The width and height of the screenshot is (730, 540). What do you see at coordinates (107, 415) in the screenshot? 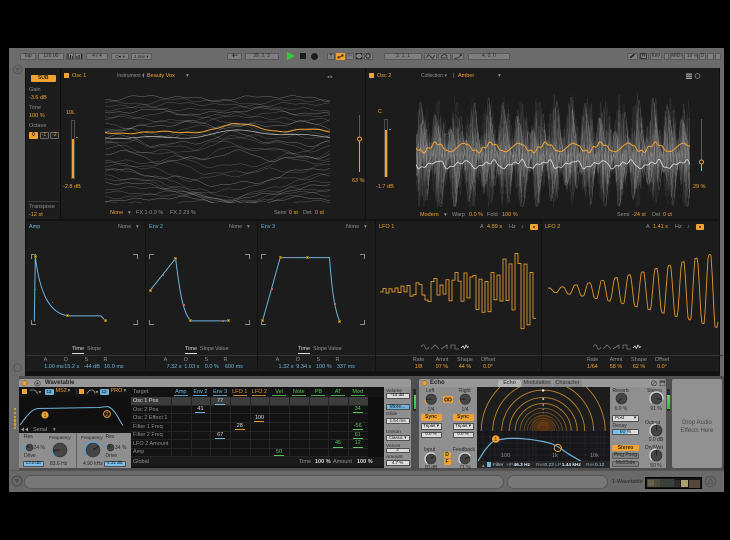
I see `svg-text: 2` at bounding box center [107, 415].